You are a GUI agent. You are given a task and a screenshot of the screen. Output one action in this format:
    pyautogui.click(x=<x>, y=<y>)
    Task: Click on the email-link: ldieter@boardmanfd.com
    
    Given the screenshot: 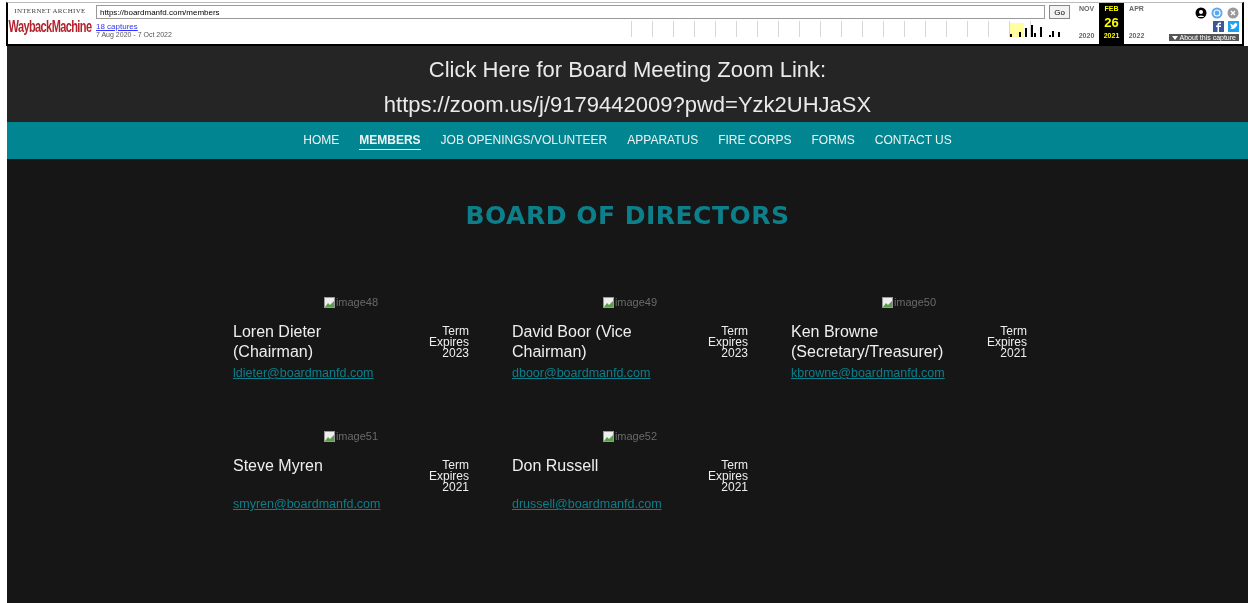 What is the action you would take?
    pyautogui.click(x=351, y=373)
    